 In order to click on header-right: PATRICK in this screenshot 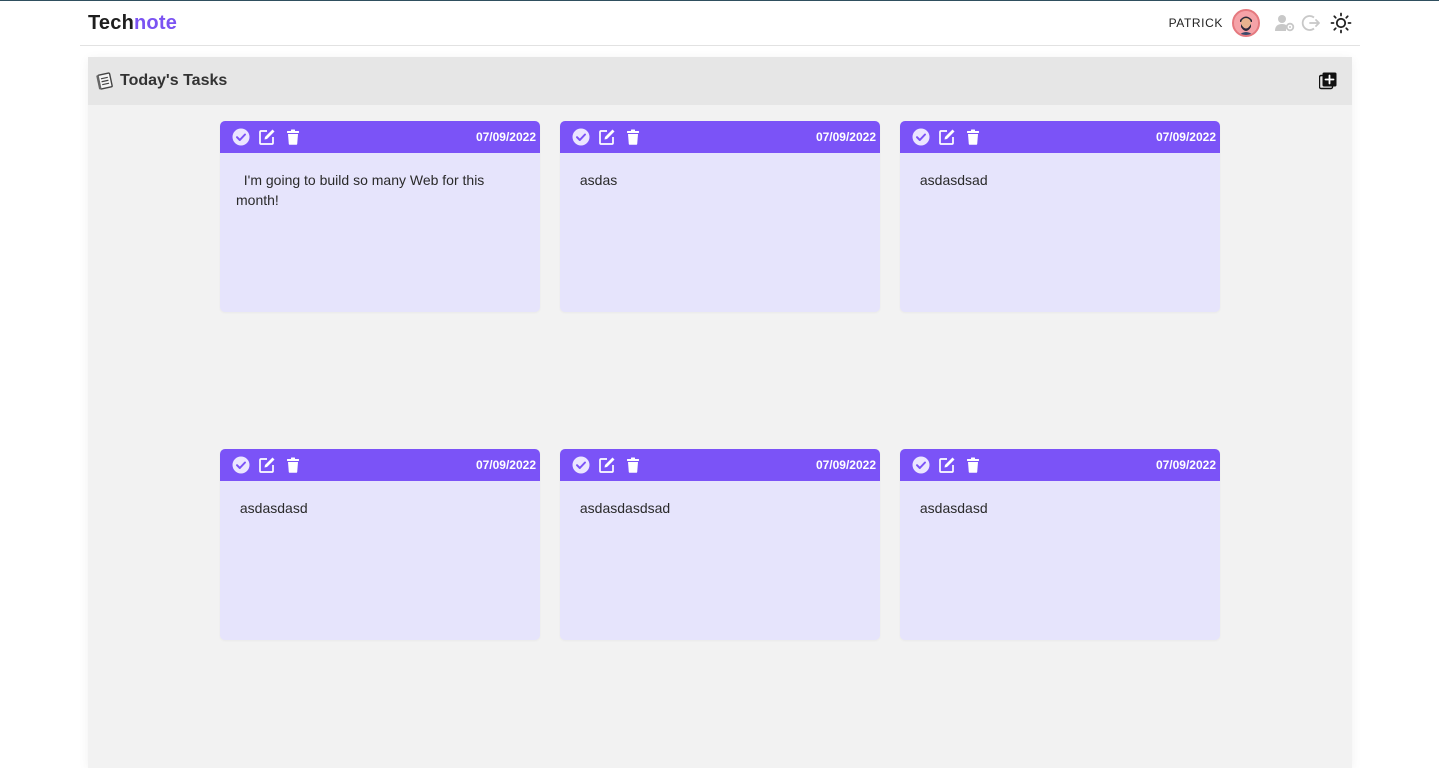, I will do `click(1260, 23)`.